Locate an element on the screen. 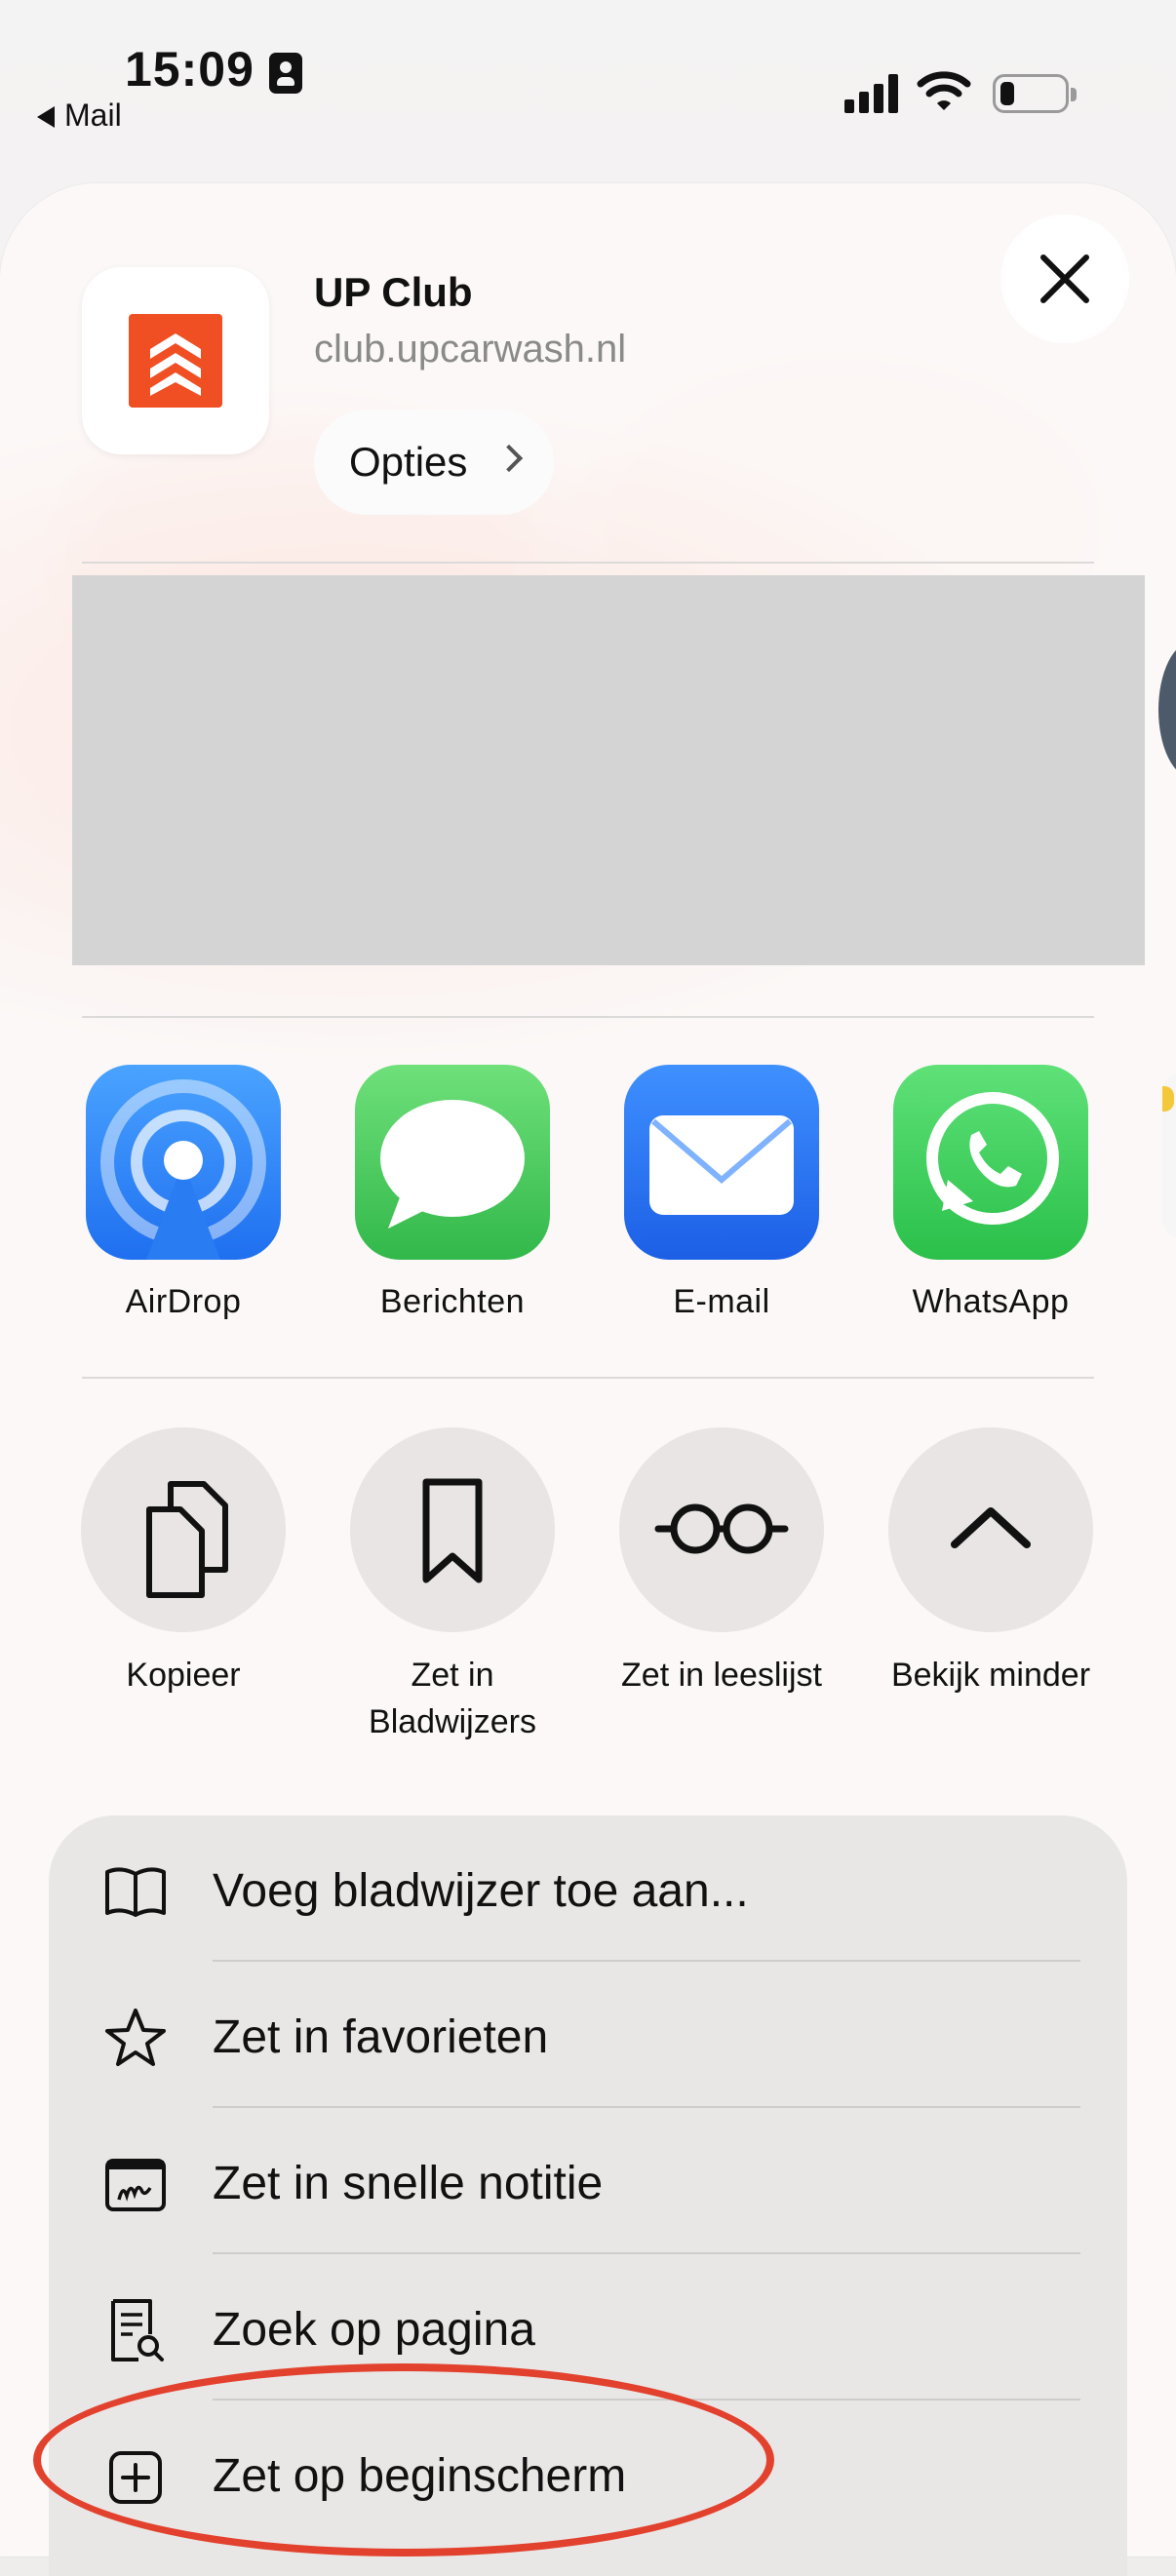 The width and height of the screenshot is (1176, 2576). share-app-messages: Berichten is located at coordinates (452, 1193).